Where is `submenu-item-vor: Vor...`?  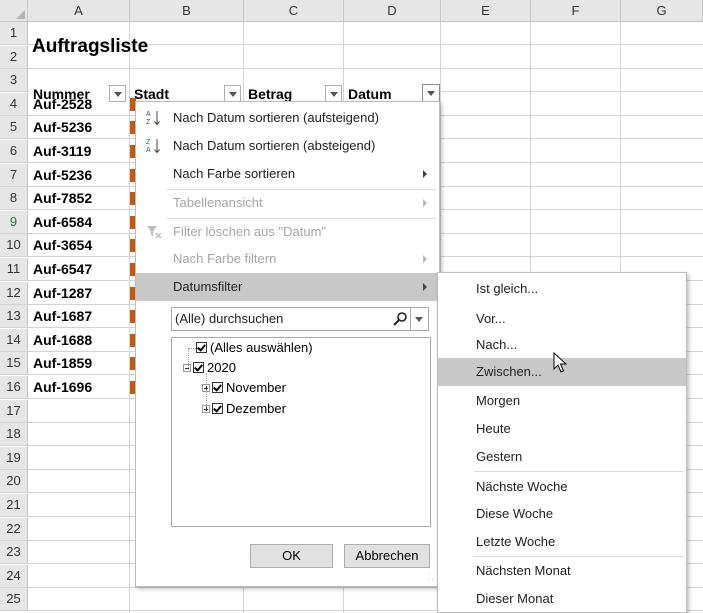
submenu-item-vor: Vor... is located at coordinates (562, 319).